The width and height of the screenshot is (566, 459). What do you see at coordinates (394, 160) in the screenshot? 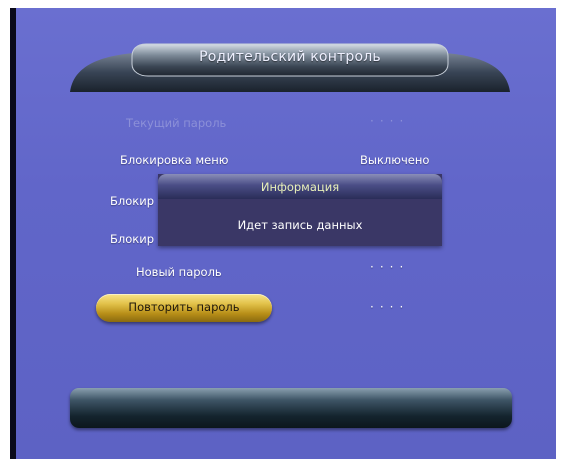
I see `menu-lock-value: Выключено` at bounding box center [394, 160].